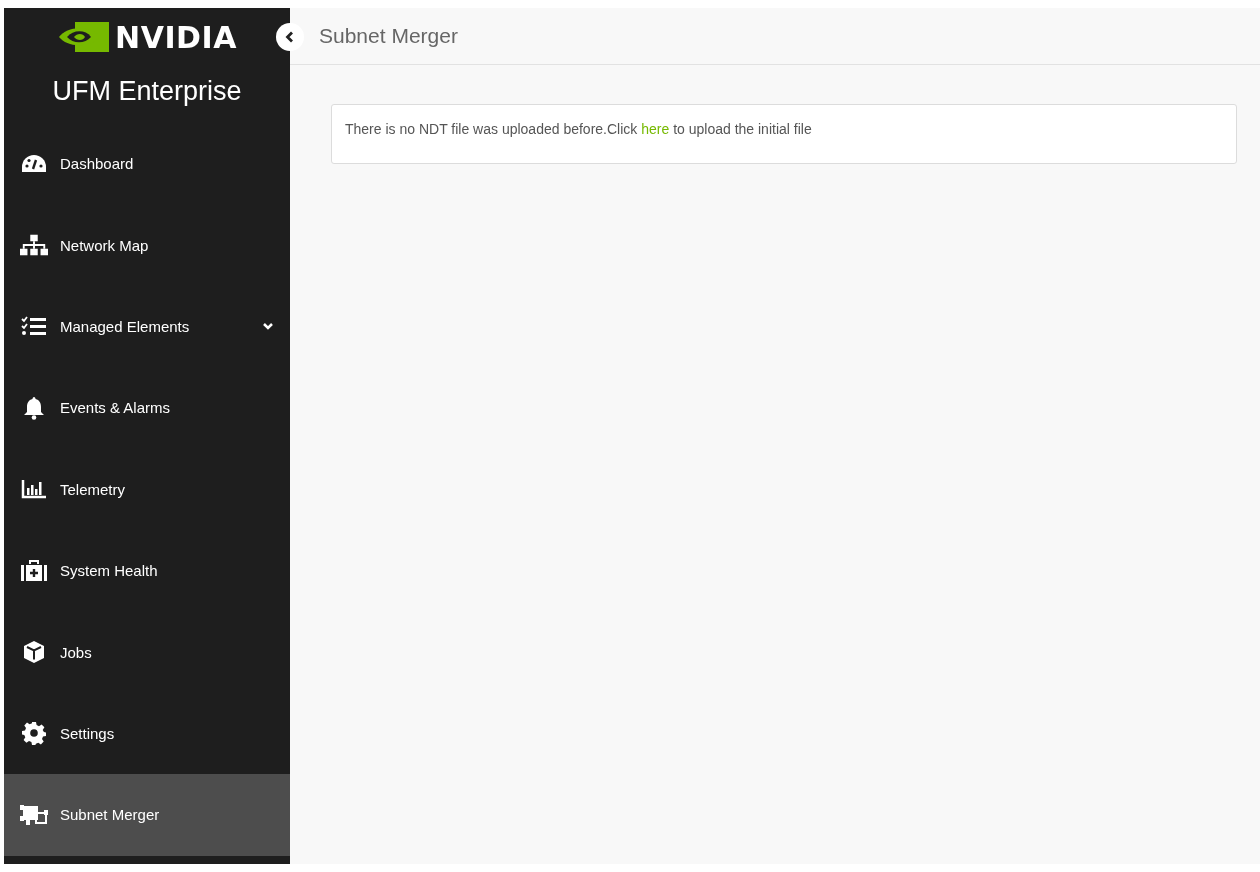  I want to click on chevron-left-icon, so click(290, 37).